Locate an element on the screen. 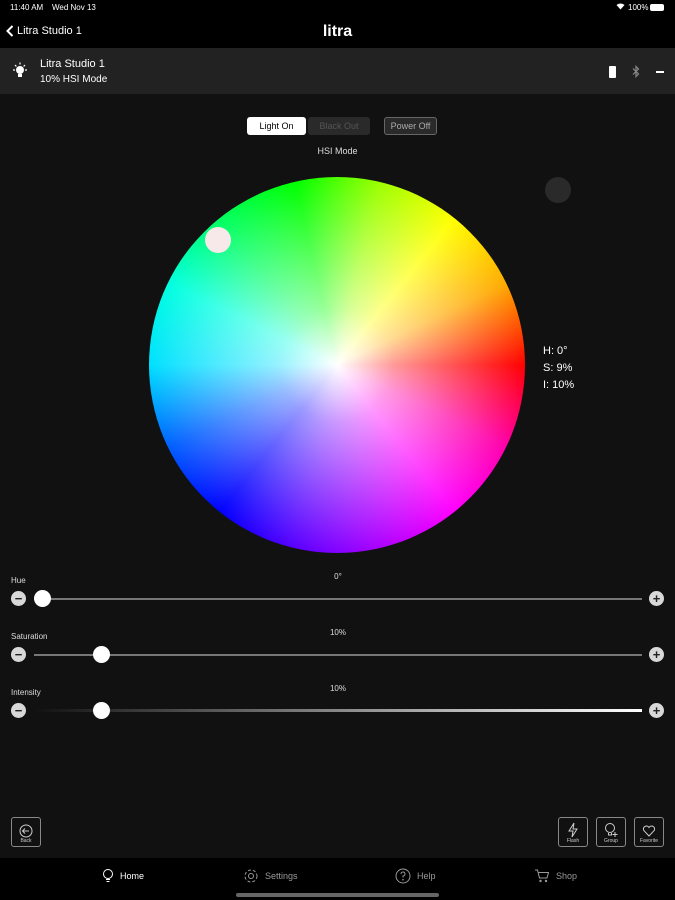 Image resolution: width=675 pixels, height=900 pixels. wifi-icon is located at coordinates (620, 7).